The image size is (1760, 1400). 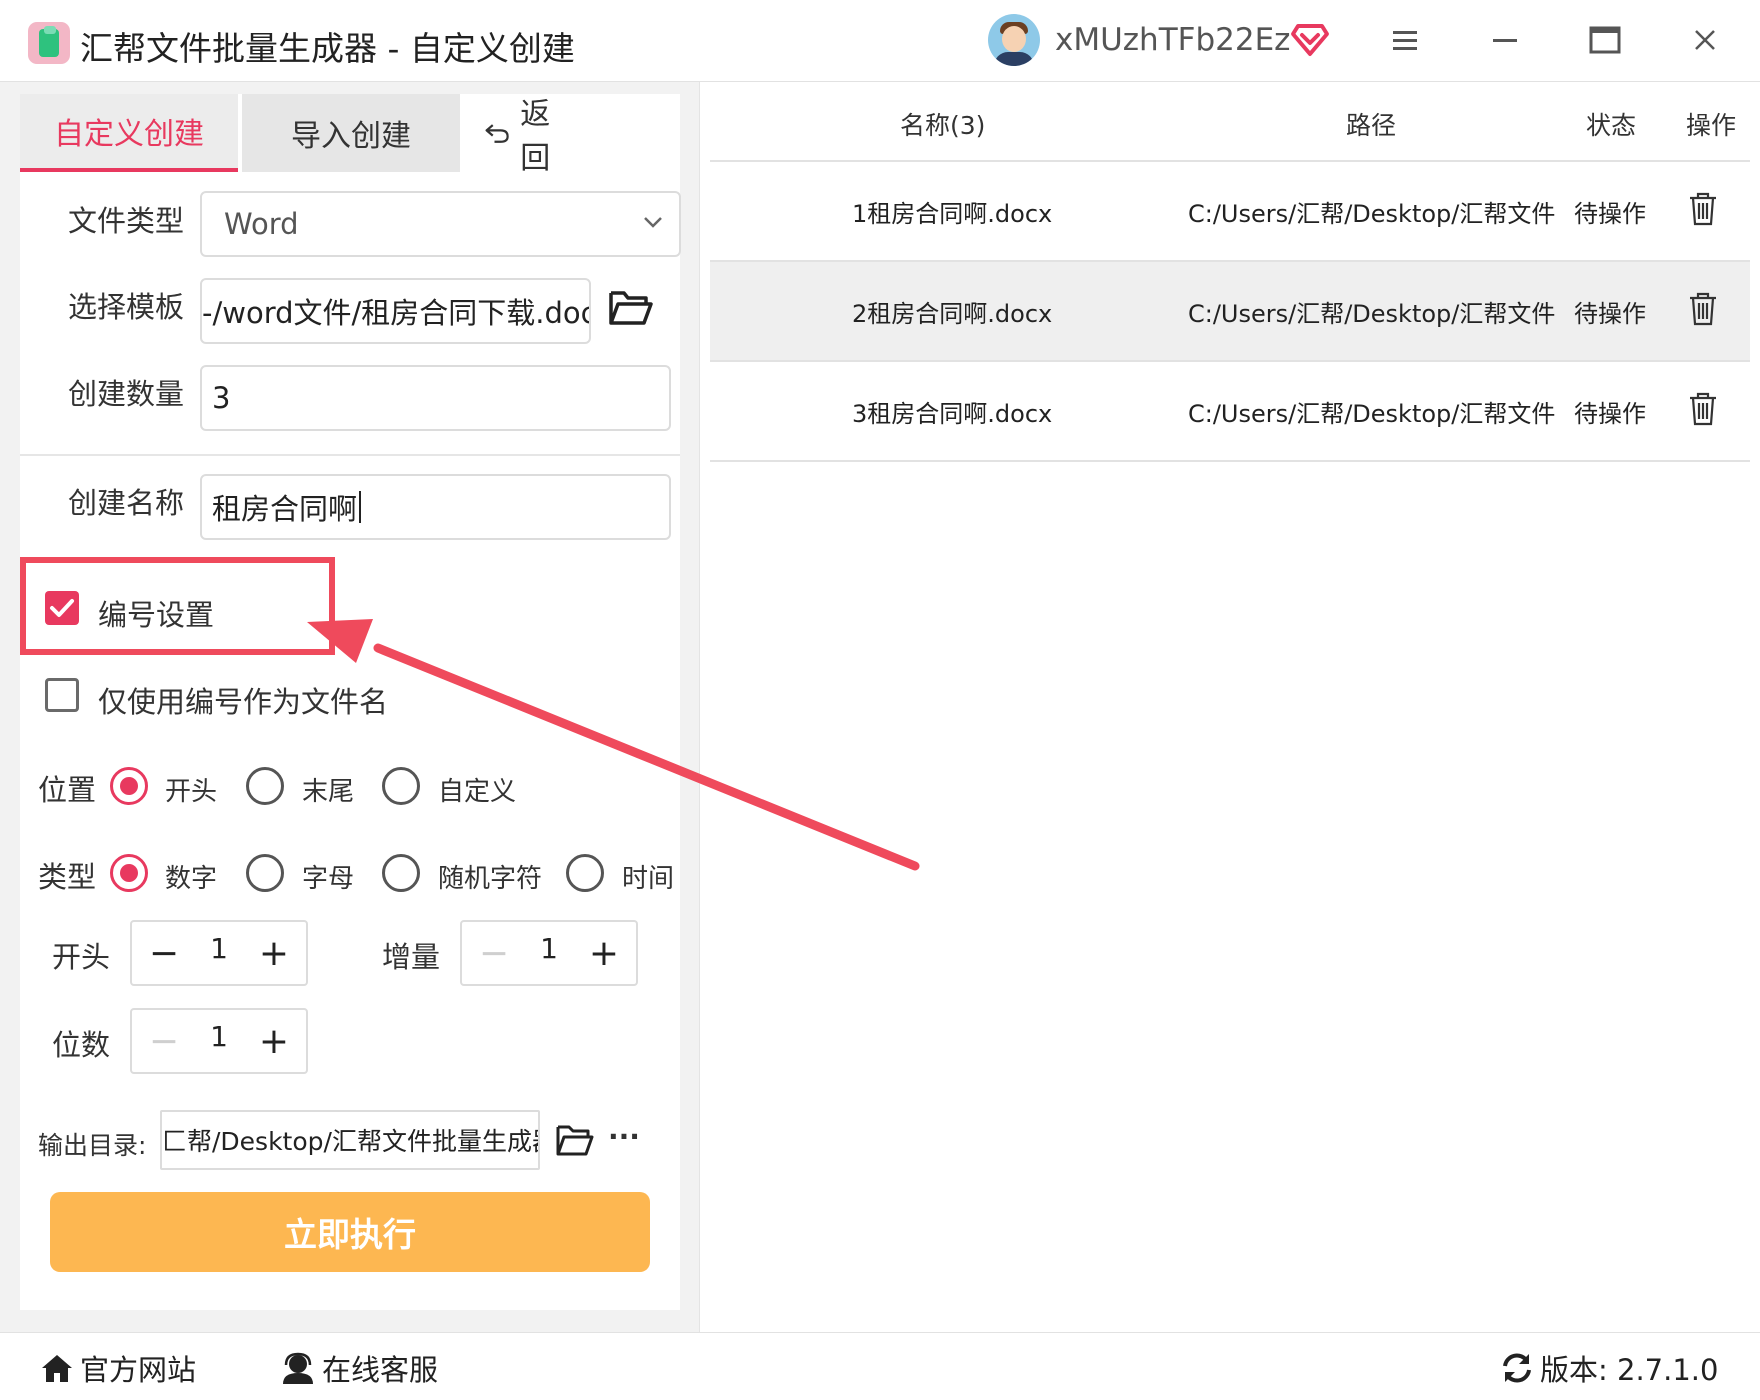 I want to click on refresh-icon, so click(x=1517, y=1368).